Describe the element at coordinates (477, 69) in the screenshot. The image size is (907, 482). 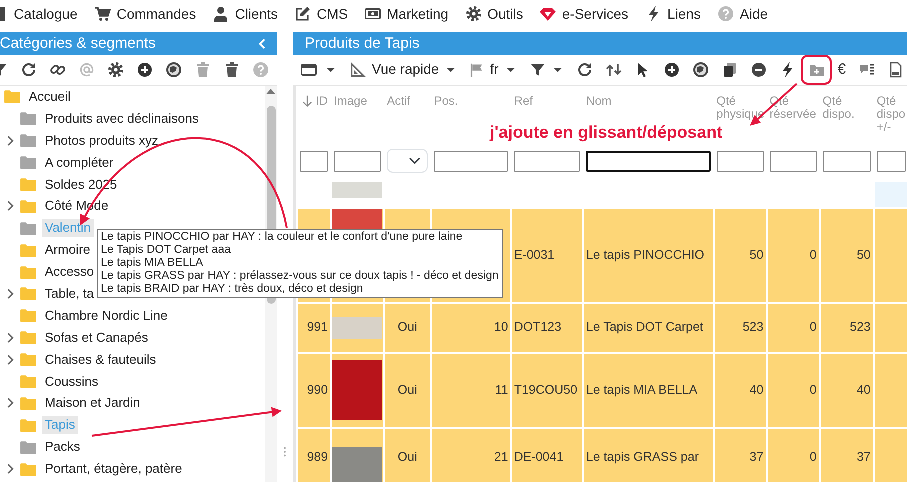
I see `flag-icon` at that location.